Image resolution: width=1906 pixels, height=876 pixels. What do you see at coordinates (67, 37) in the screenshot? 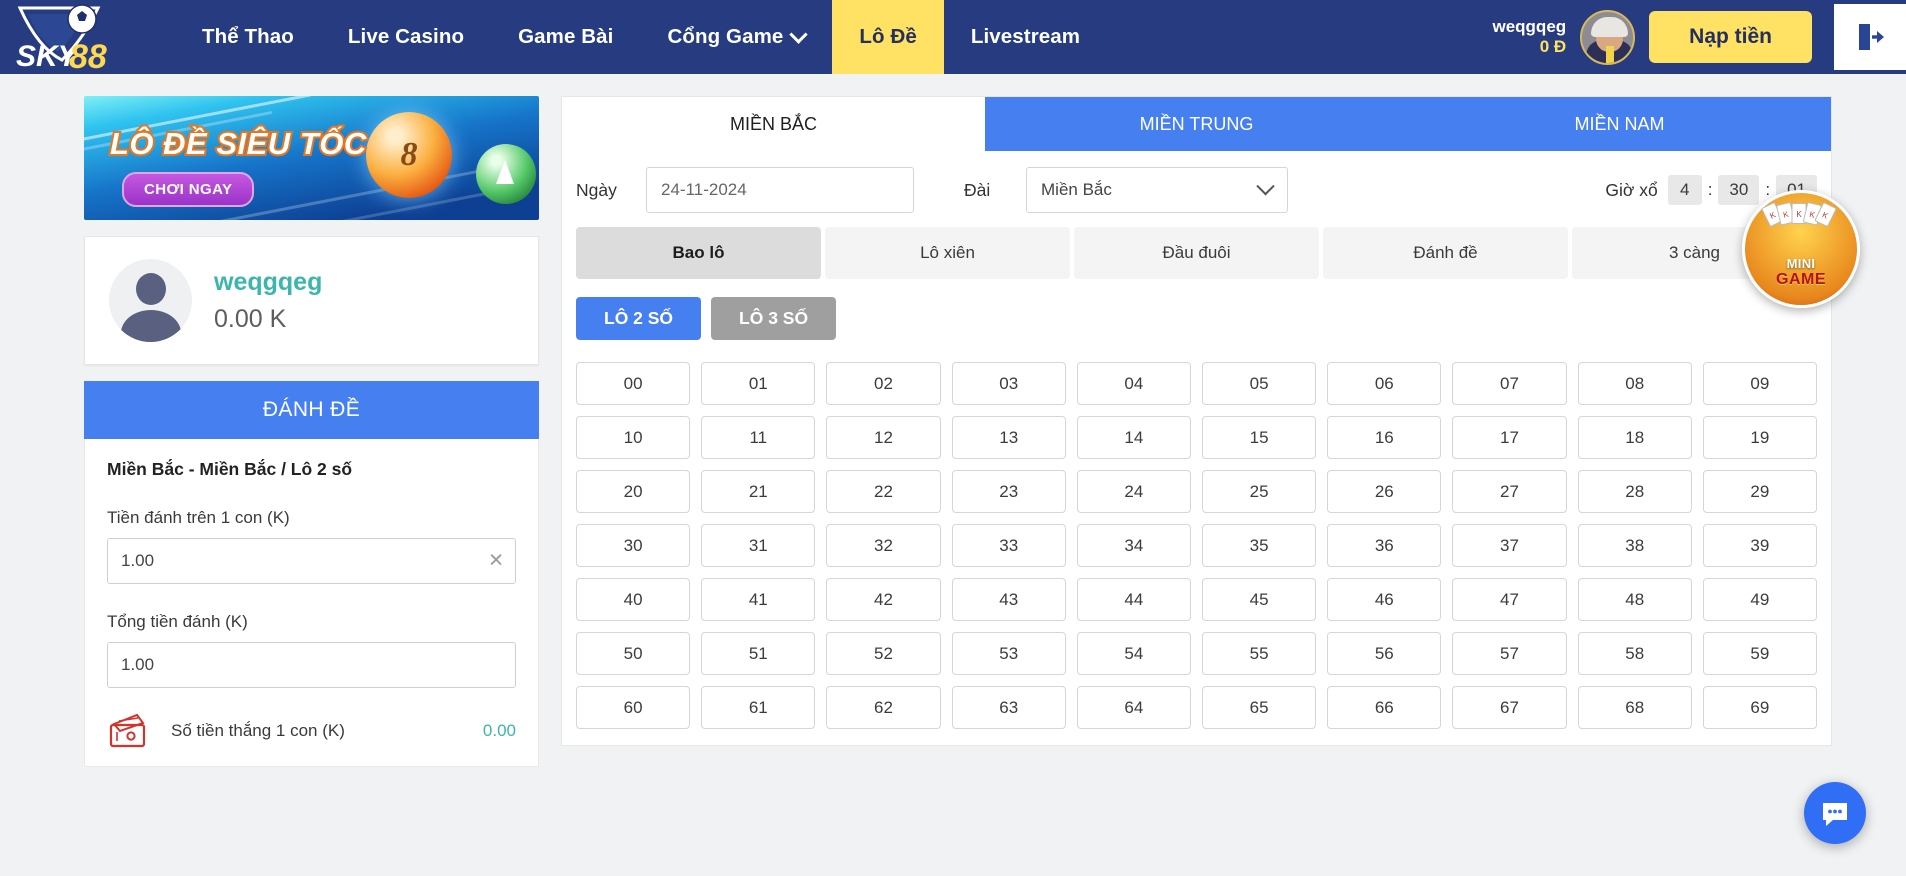
I see `site-logo: SKY 88` at bounding box center [67, 37].